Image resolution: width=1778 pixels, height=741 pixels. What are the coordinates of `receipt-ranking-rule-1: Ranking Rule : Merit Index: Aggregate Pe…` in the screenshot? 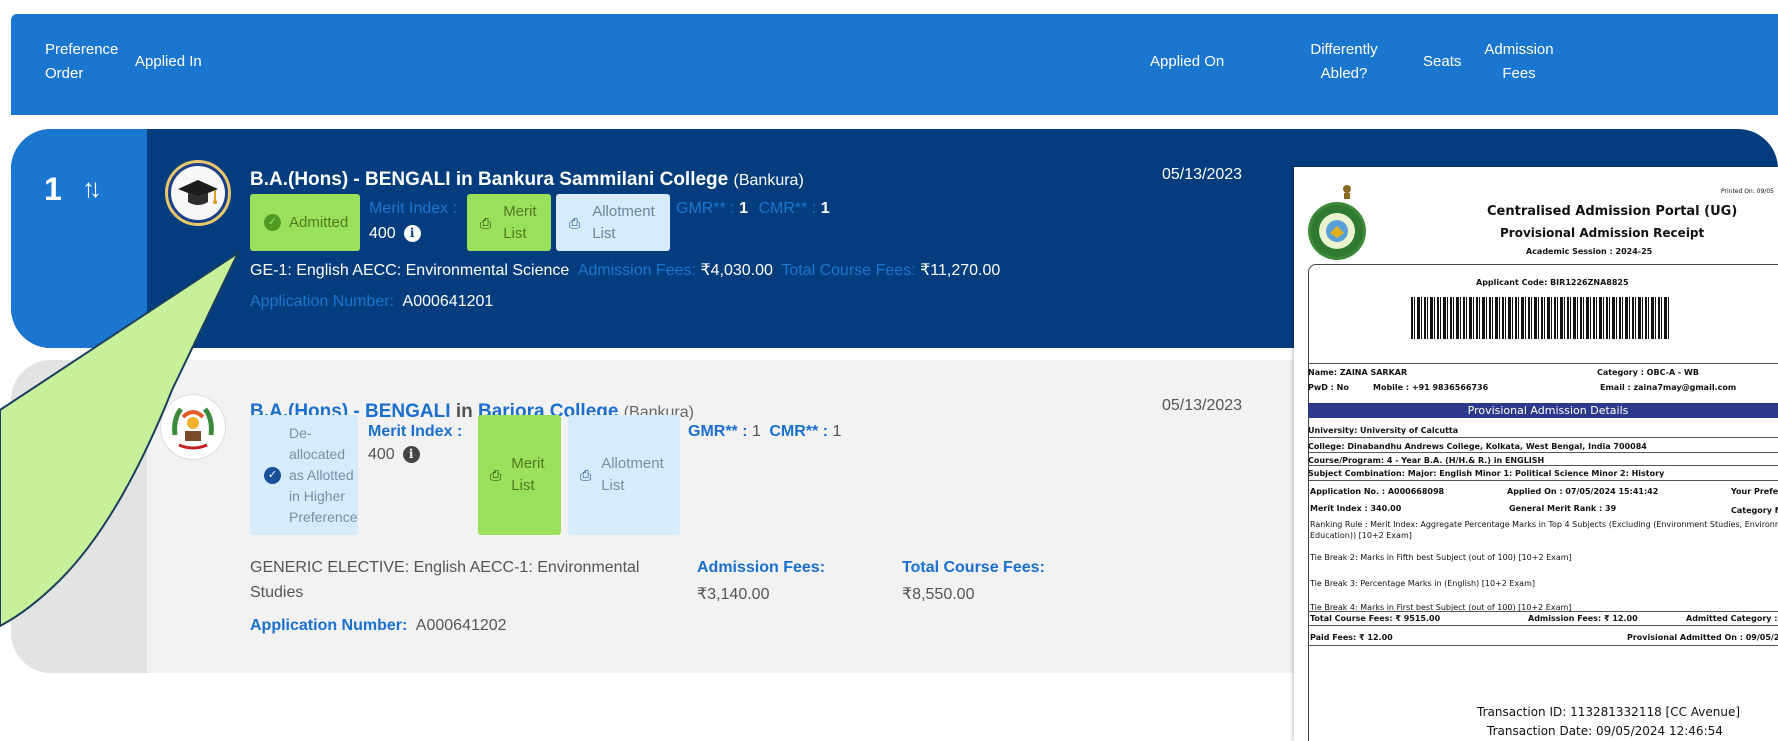 It's located at (1544, 524).